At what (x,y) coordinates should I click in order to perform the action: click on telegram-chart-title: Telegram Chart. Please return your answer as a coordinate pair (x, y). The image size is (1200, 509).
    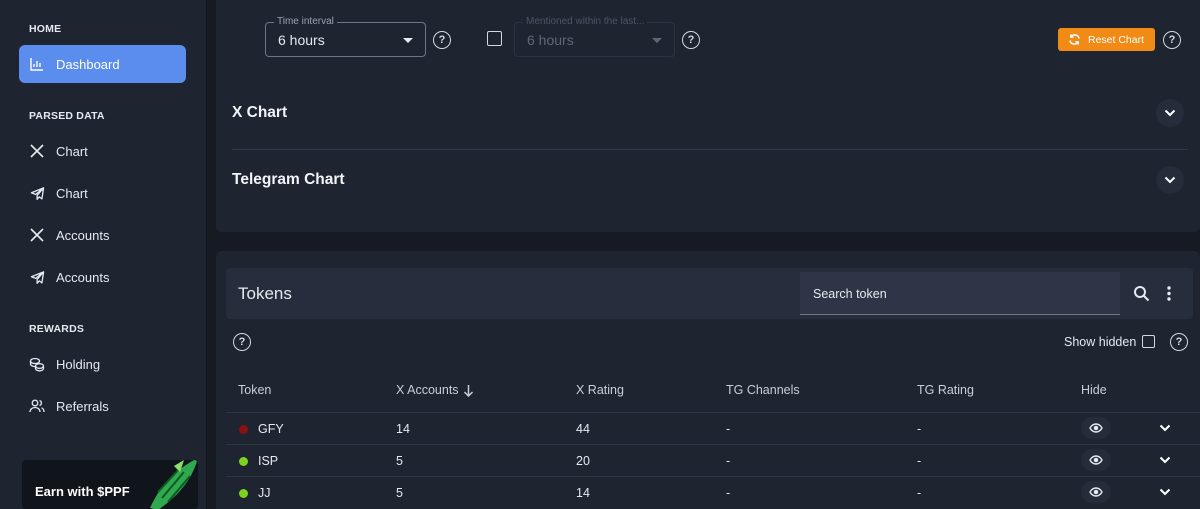
    Looking at the image, I should click on (288, 180).